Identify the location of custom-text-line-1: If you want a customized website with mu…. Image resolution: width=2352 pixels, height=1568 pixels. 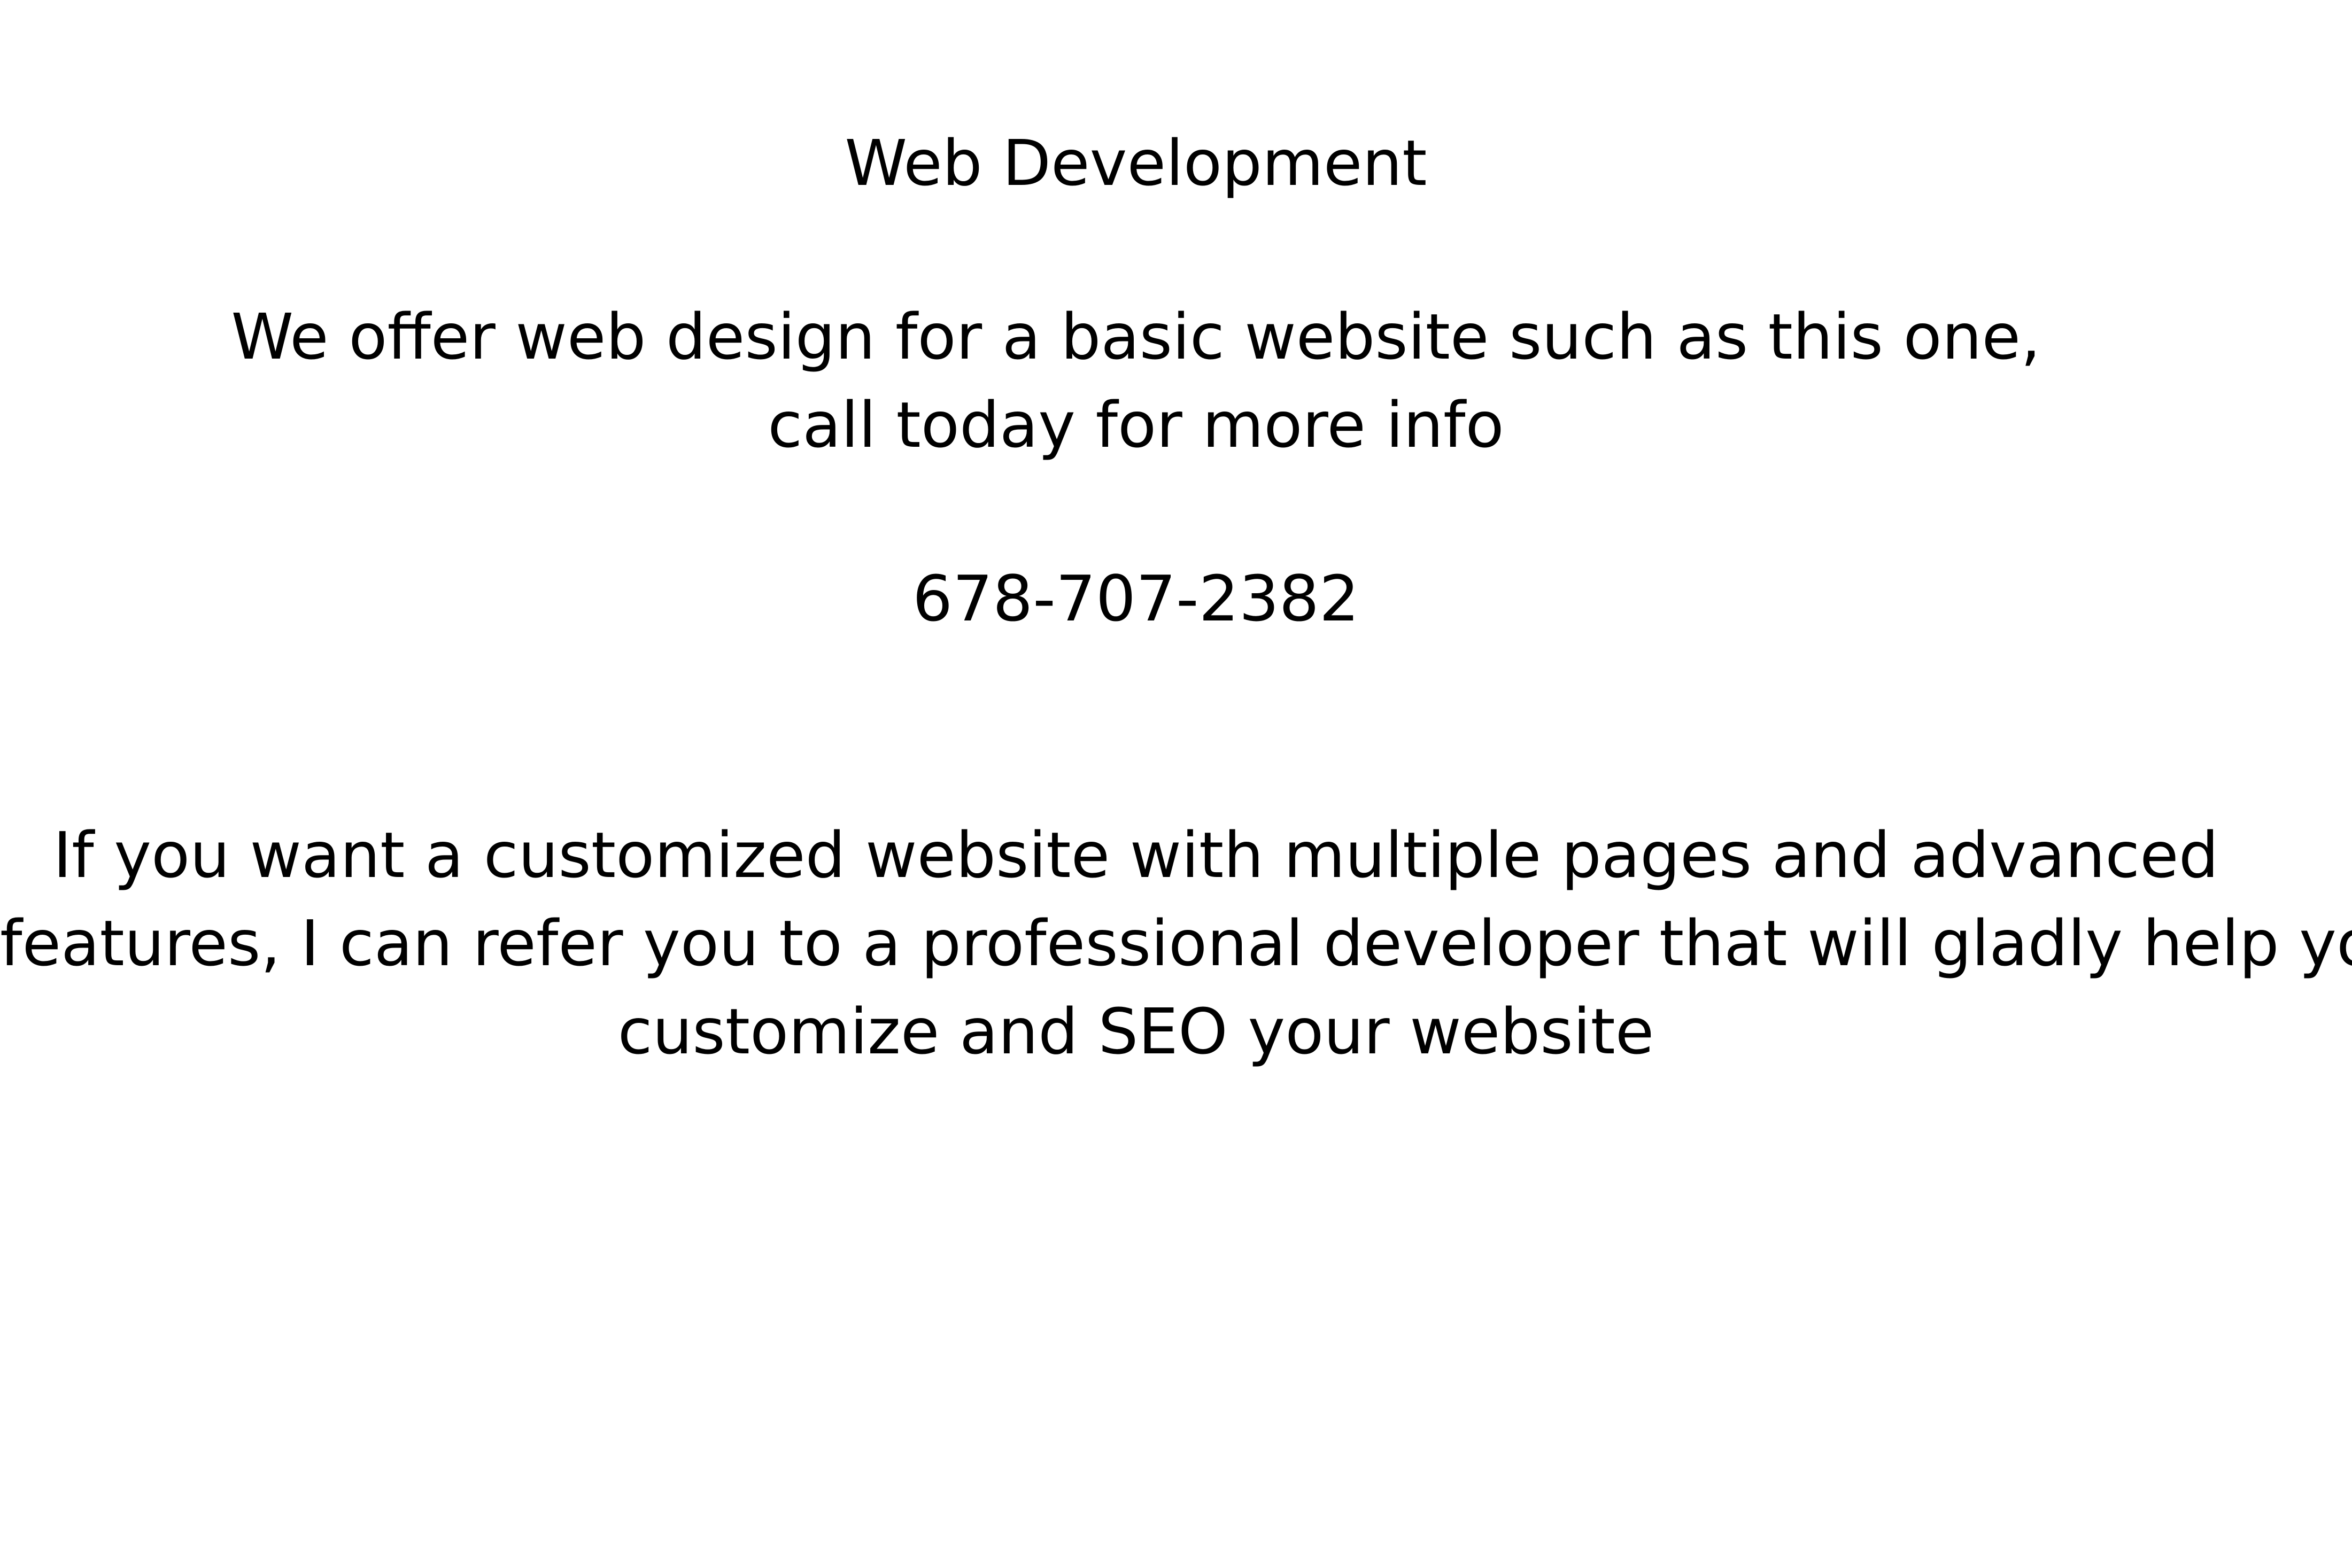
(1136, 855).